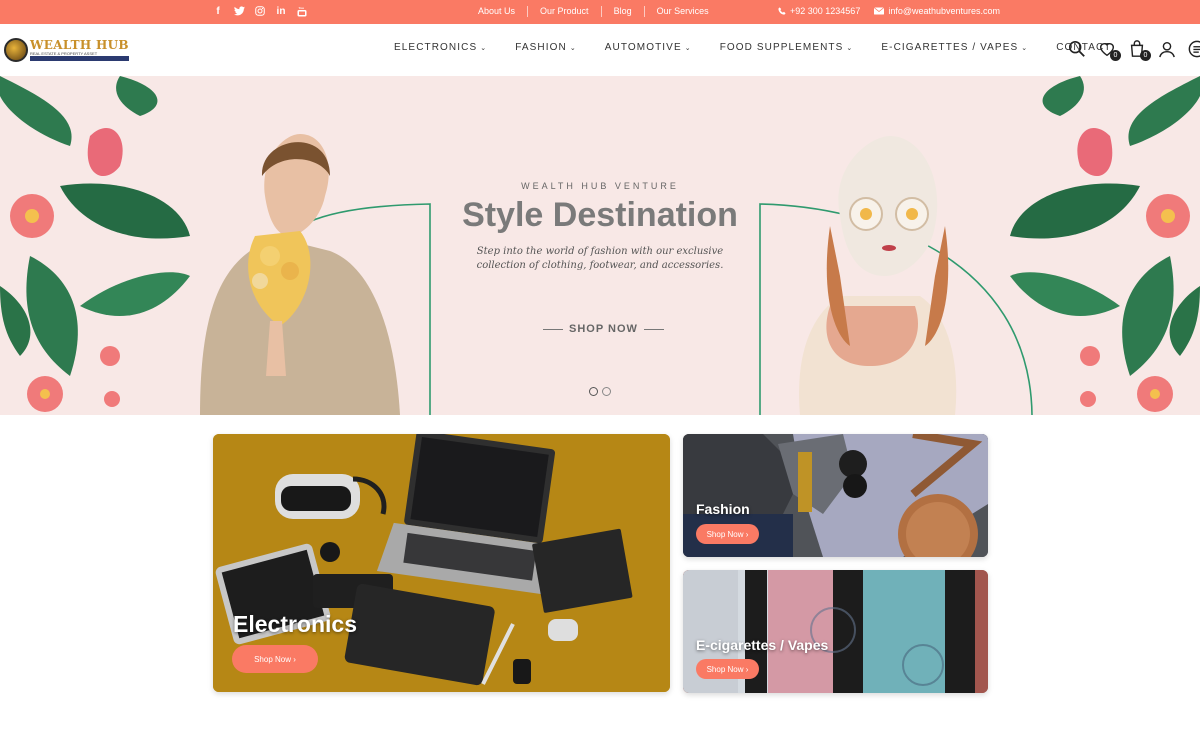 The image size is (1200, 736). Describe the element at coordinates (541, 47) in the screenshot. I see `nav-label: FASHION` at that location.